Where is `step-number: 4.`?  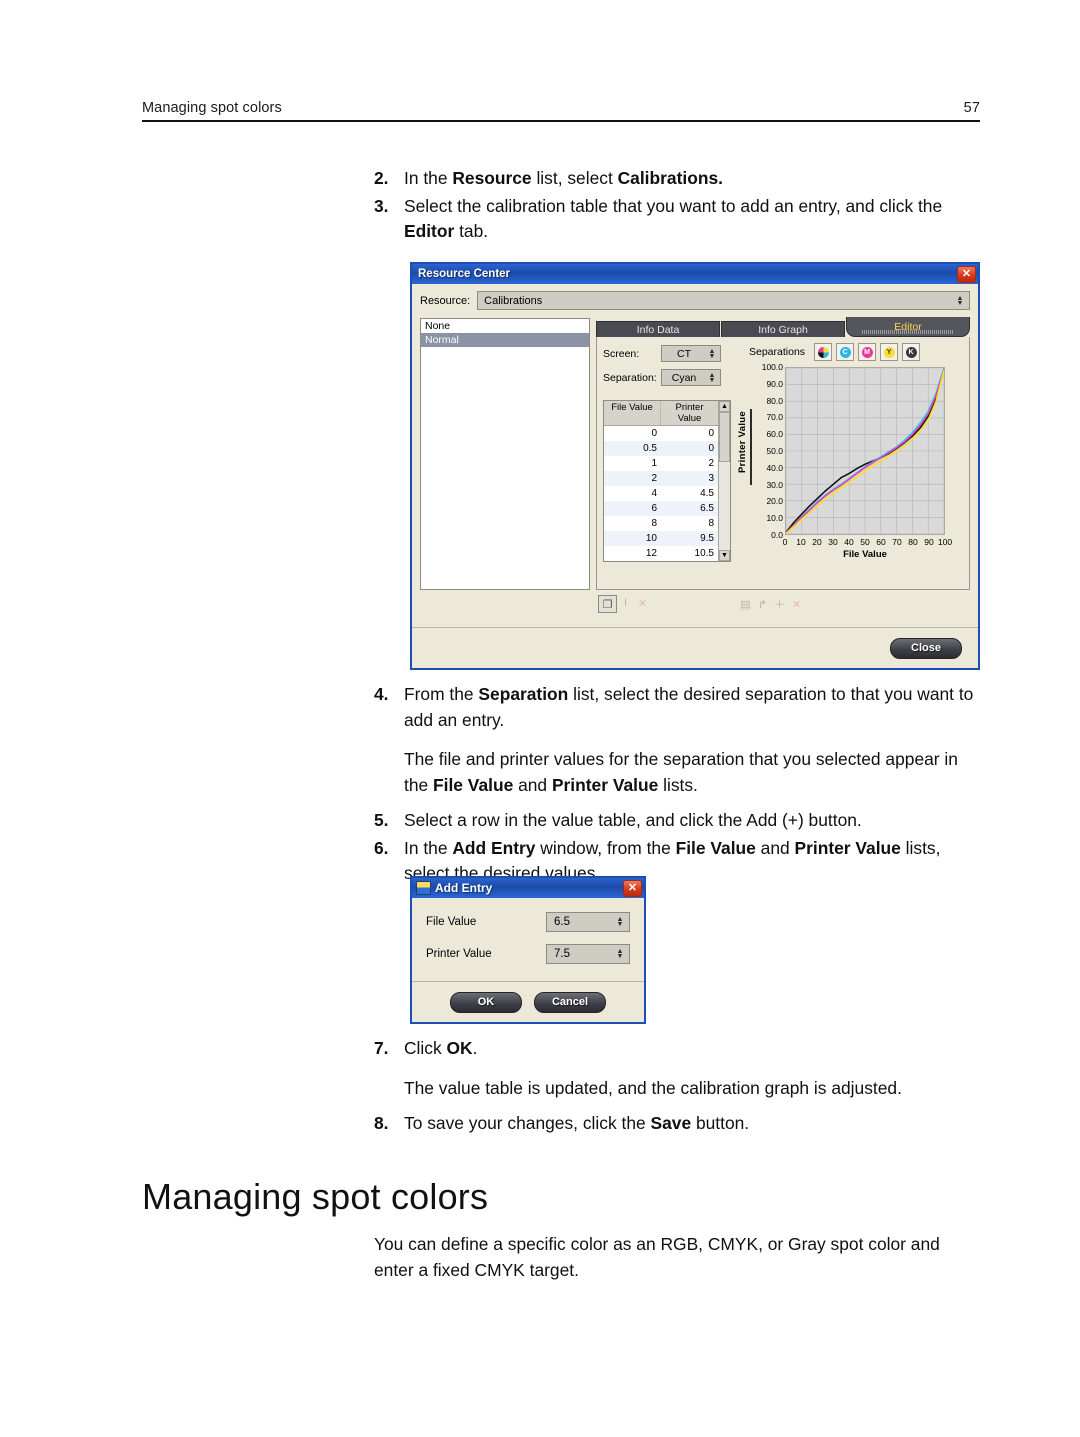 step-number: 4. is located at coordinates (381, 694).